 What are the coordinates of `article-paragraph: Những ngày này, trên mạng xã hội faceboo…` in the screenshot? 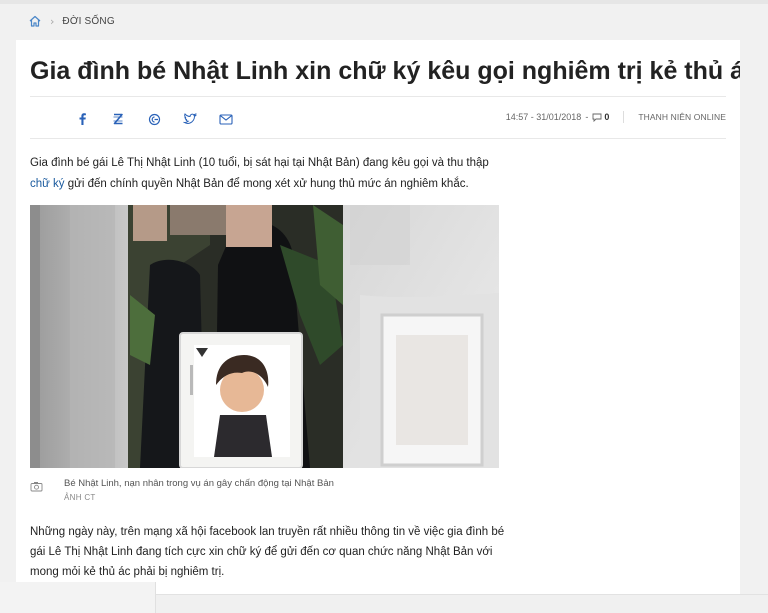 It's located at (267, 552).